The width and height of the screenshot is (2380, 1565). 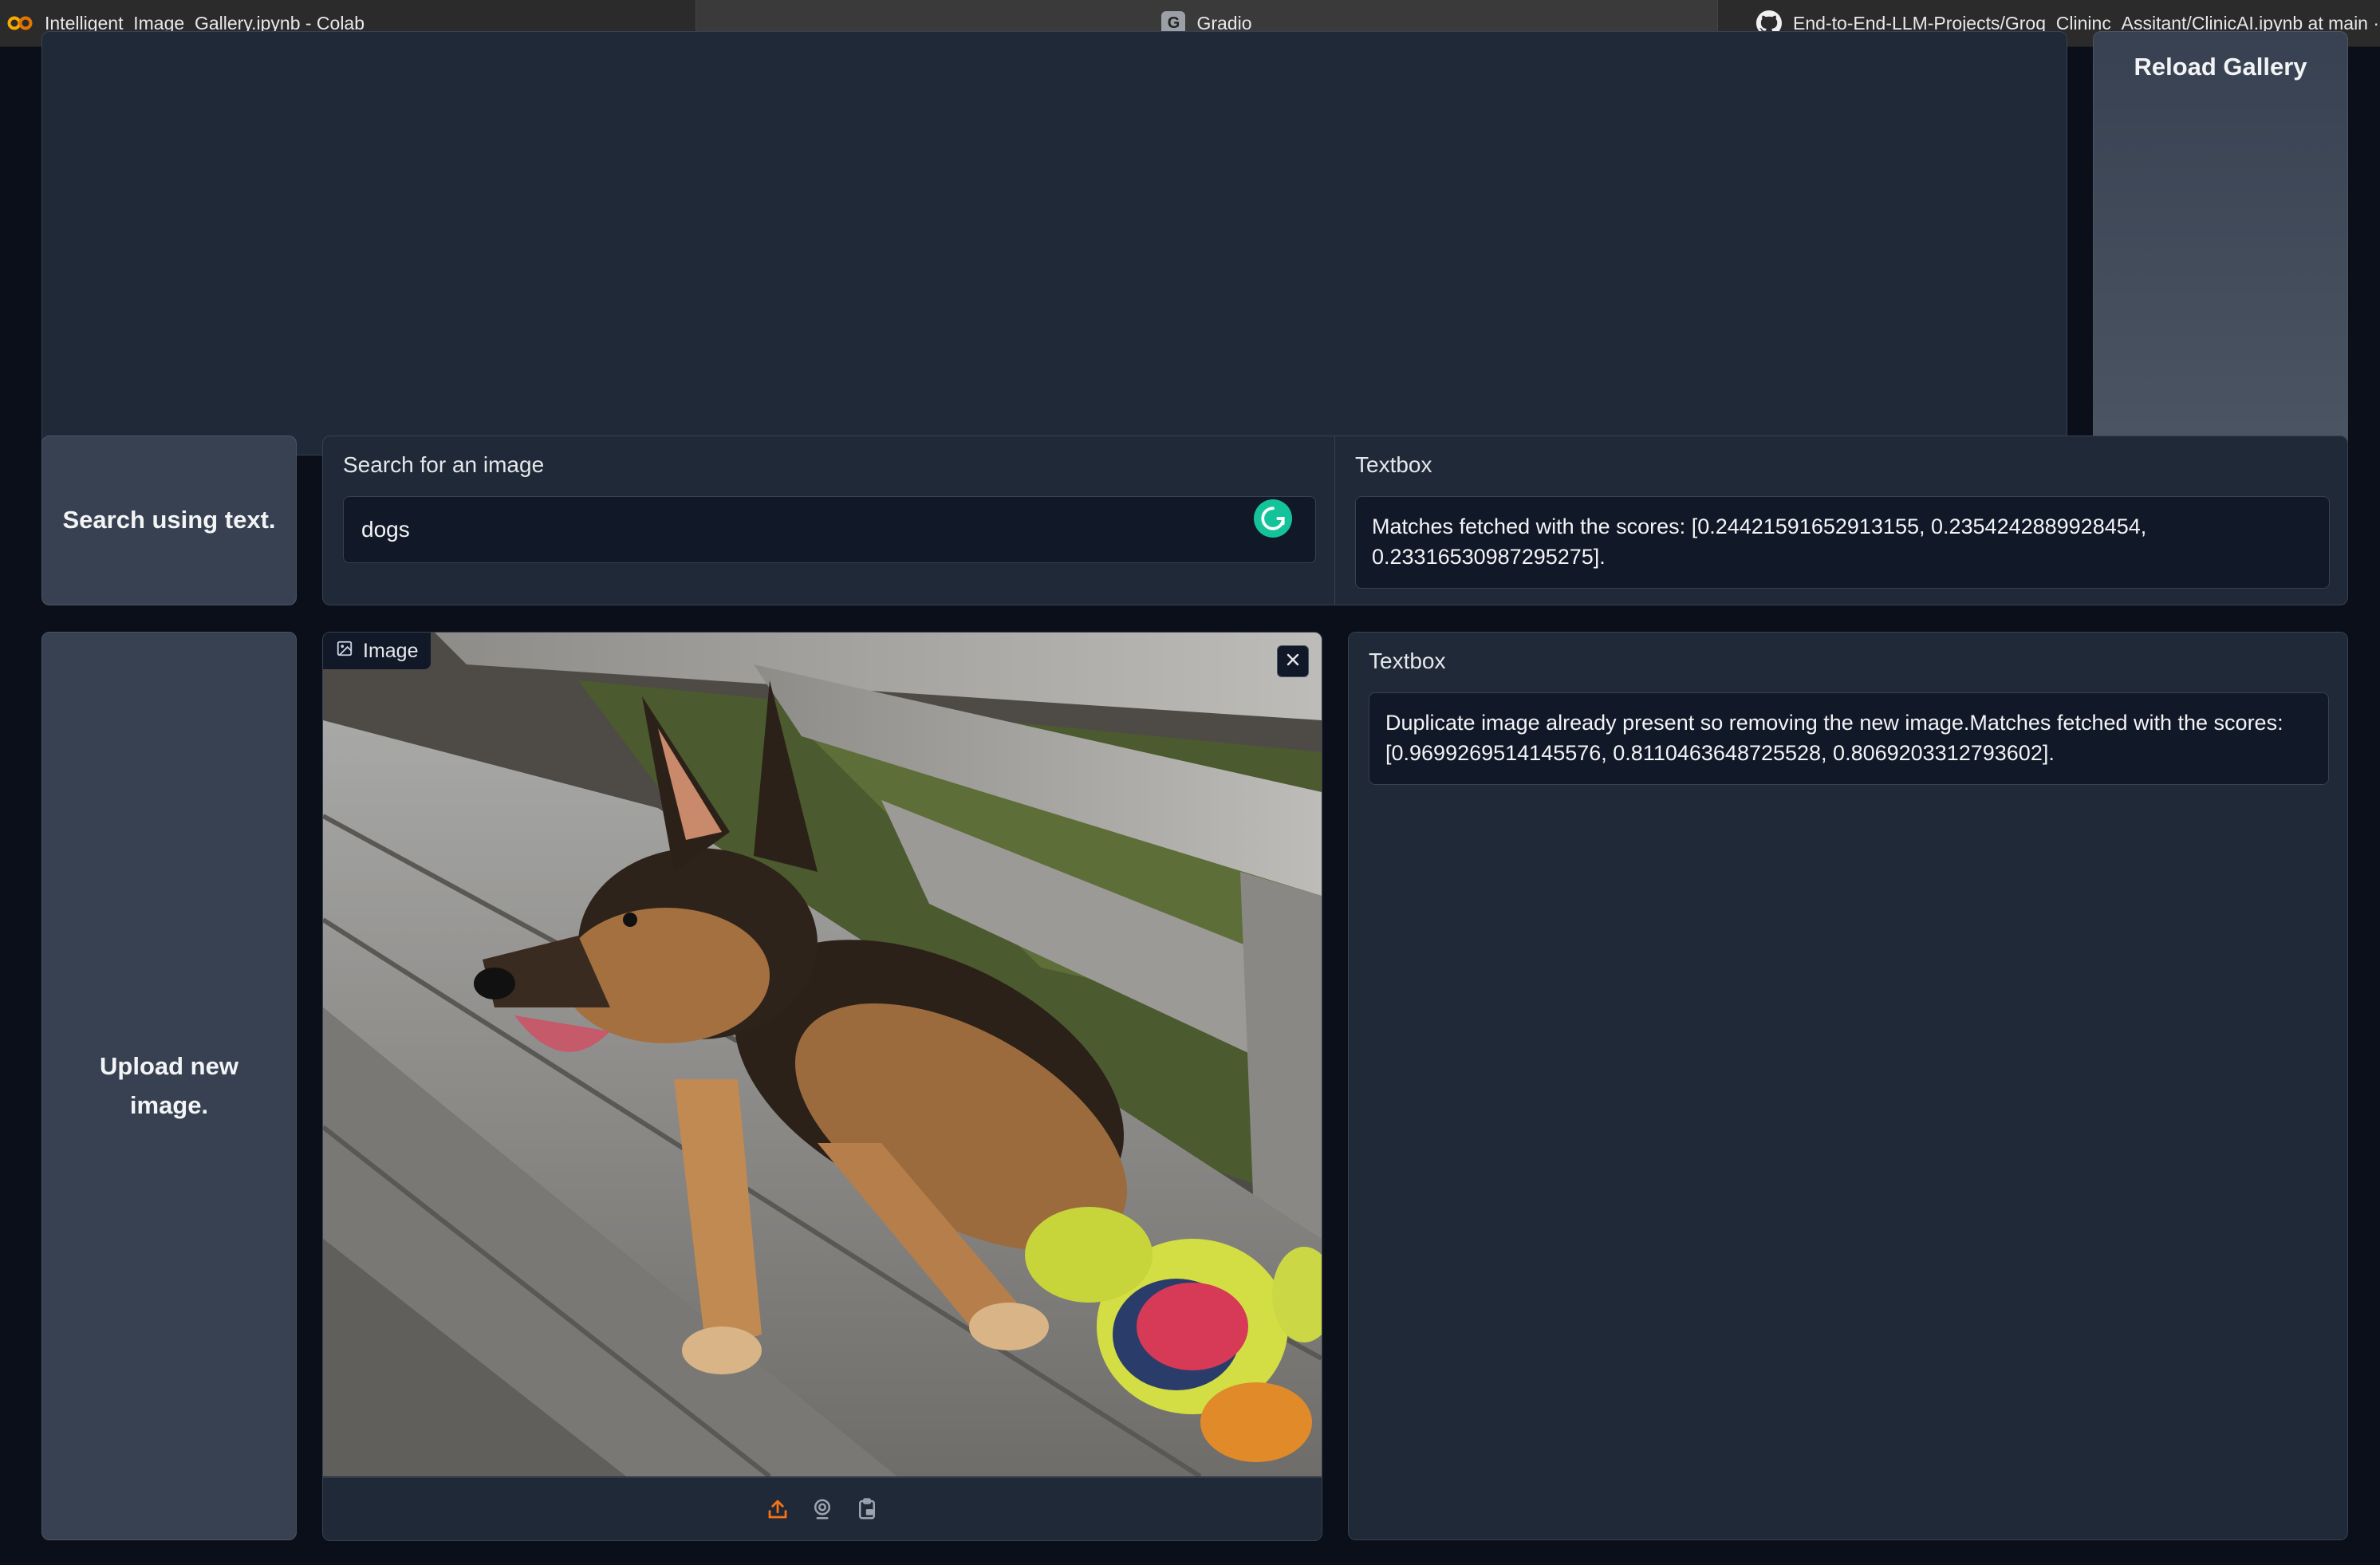 I want to click on search-button-label: Search using text., so click(x=169, y=520).